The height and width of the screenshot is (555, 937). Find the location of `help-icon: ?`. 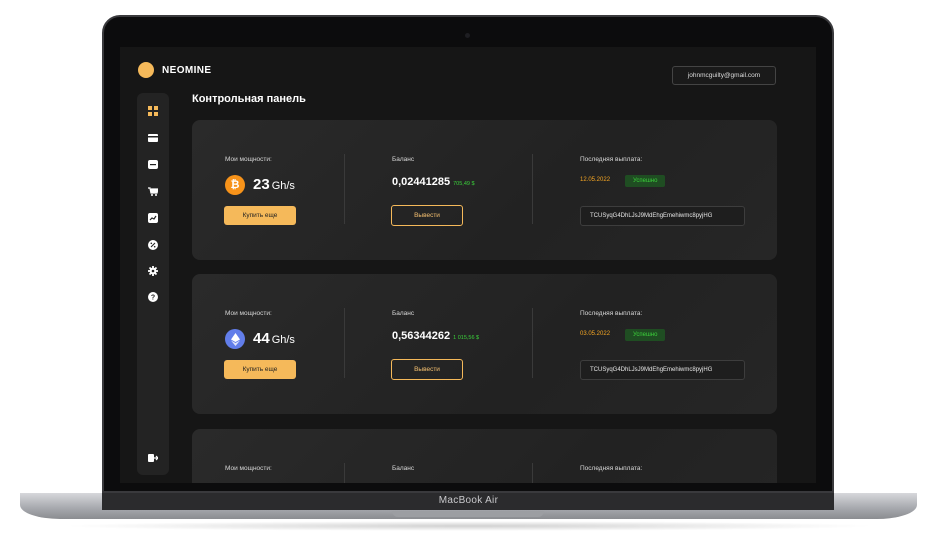

help-icon: ? is located at coordinates (153, 297).